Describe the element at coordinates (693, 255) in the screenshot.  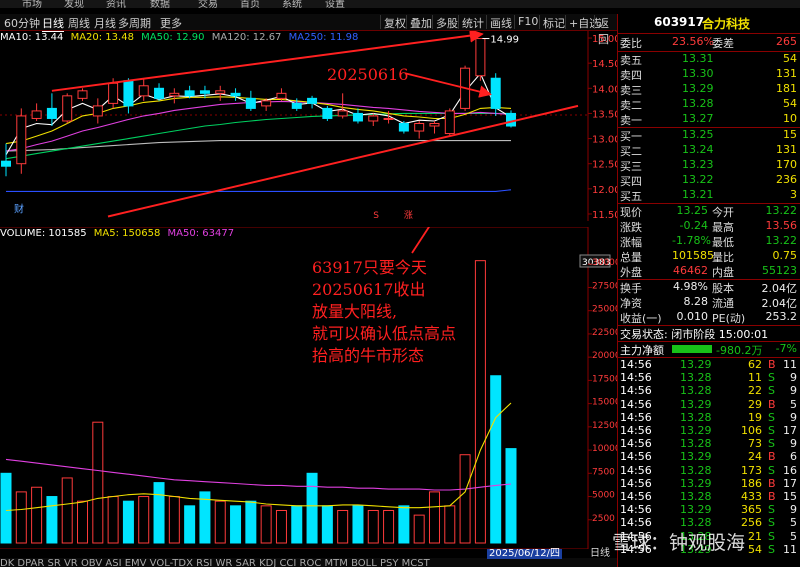
I see `stat-value: 101585` at that location.